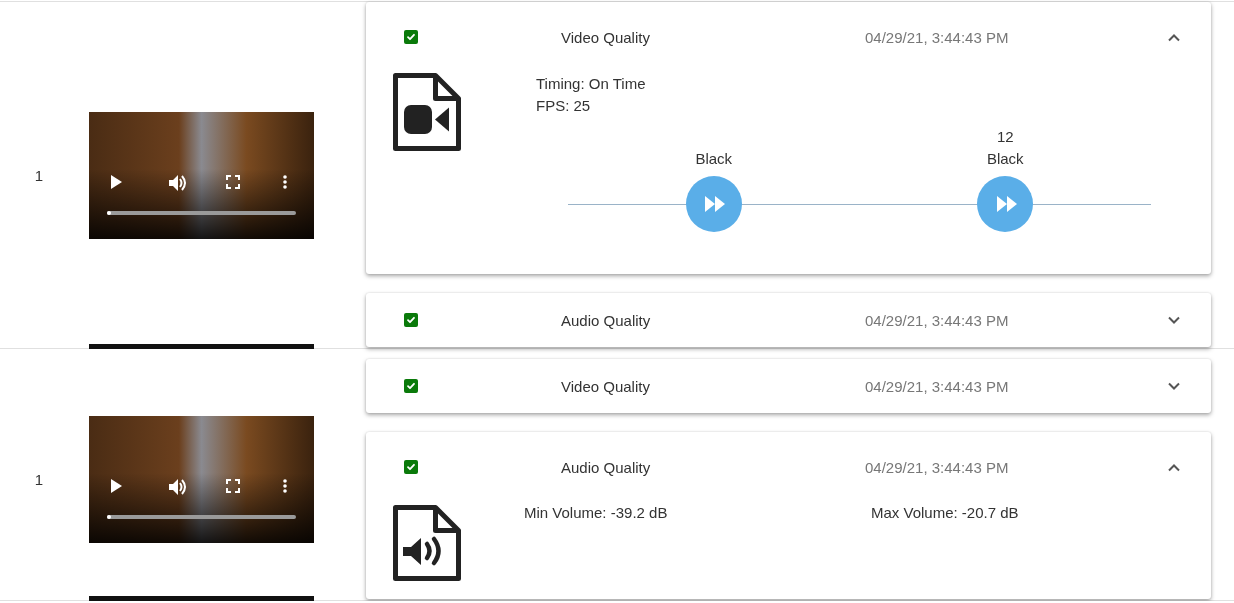 This screenshot has height=603, width=1234. What do you see at coordinates (1005, 137) in the screenshot?
I see `marker-label: 12` at bounding box center [1005, 137].